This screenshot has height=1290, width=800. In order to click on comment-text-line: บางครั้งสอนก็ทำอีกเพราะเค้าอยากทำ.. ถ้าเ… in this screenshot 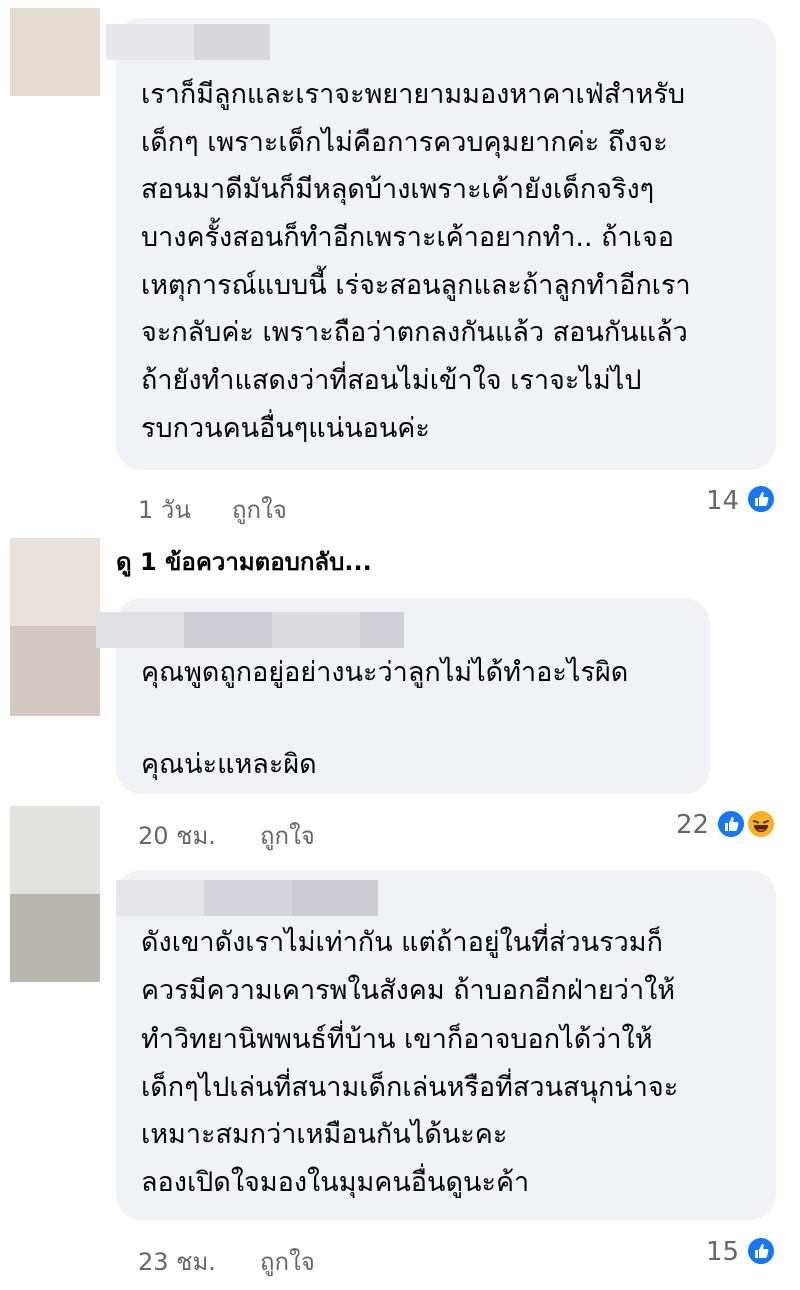, I will do `click(407, 237)`.